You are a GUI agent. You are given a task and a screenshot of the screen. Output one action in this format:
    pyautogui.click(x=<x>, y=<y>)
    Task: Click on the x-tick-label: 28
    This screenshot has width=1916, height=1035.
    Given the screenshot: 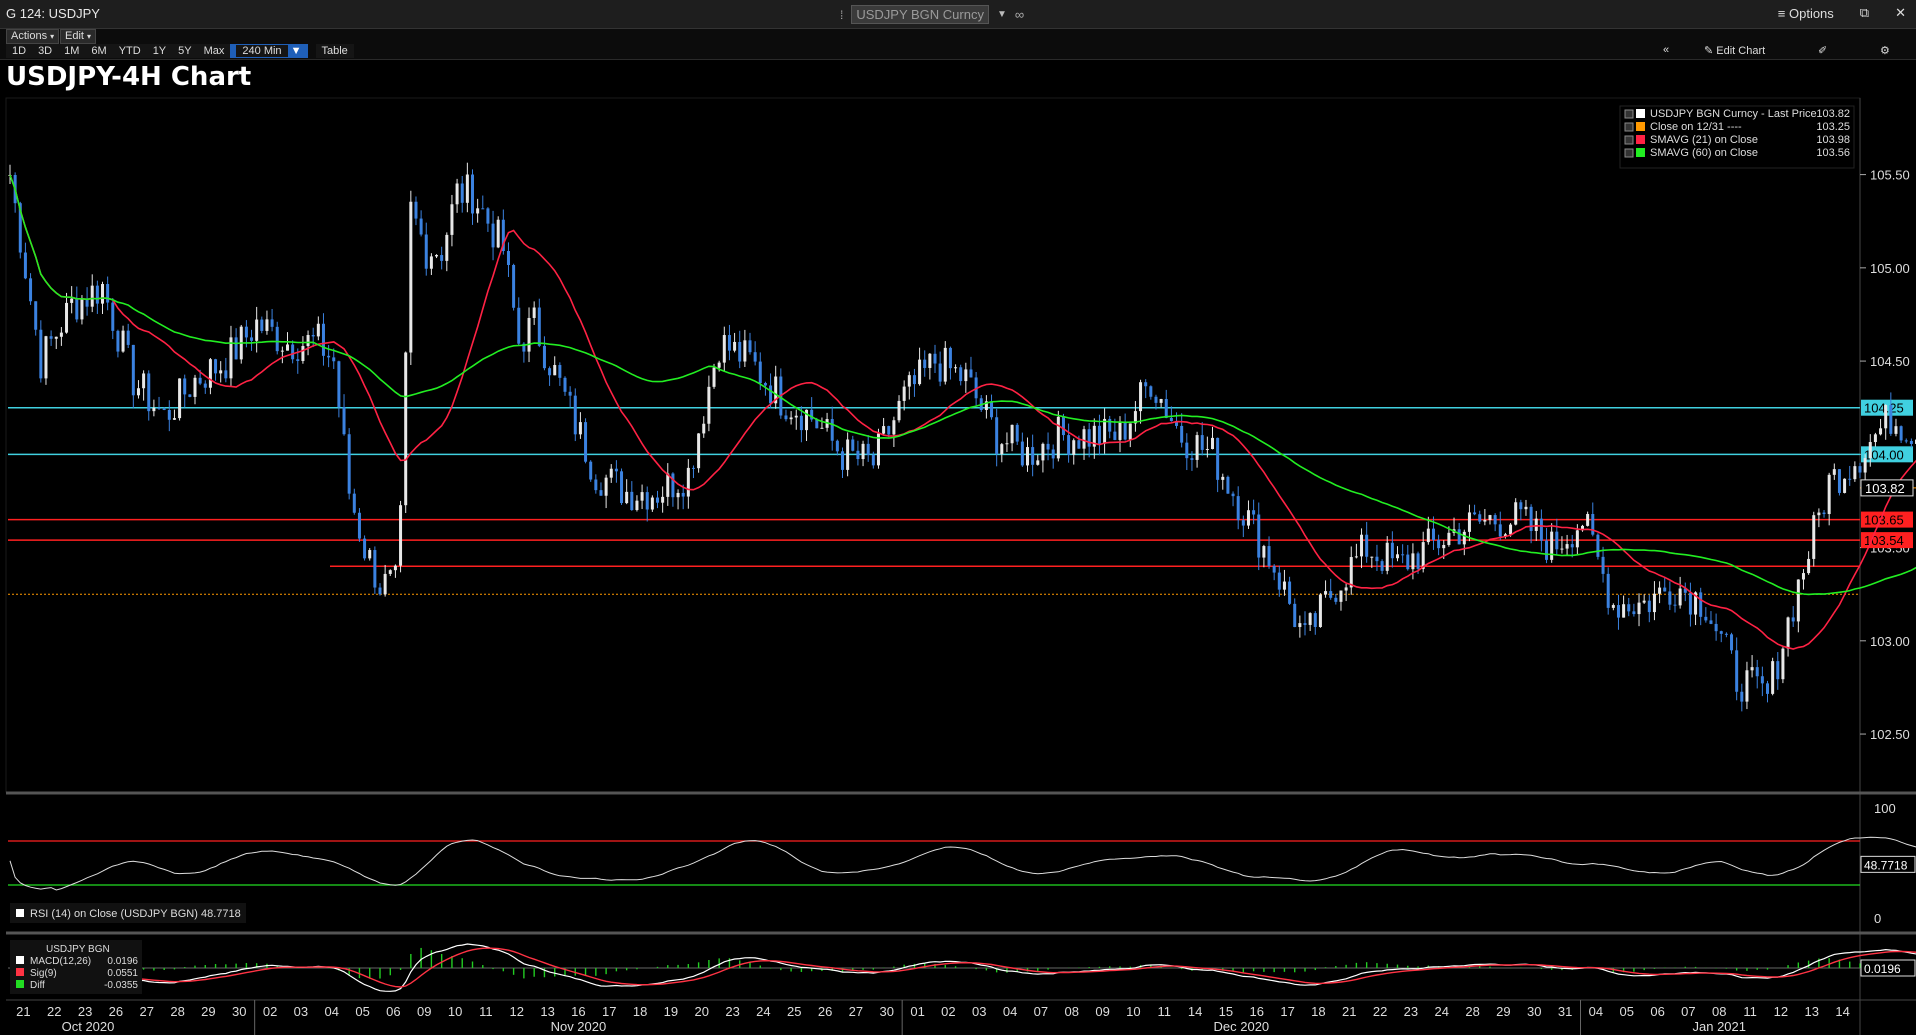 What is the action you would take?
    pyautogui.click(x=1472, y=1011)
    